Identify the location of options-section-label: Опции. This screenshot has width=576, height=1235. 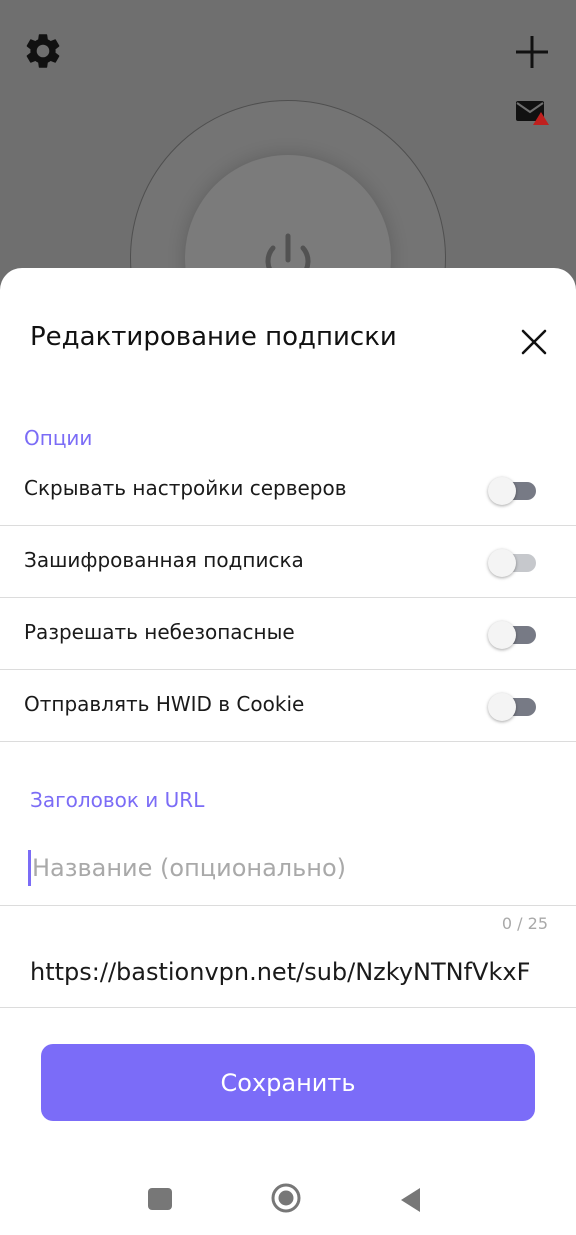
(58, 438).